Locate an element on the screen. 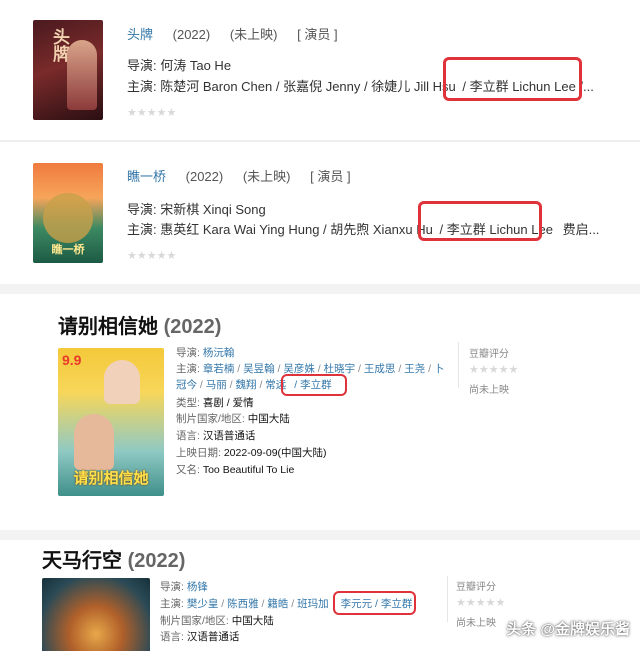 Image resolution: width=640 pixels, height=651 pixels. movie-poster: 9.9 请别相信她 is located at coordinates (111, 422).